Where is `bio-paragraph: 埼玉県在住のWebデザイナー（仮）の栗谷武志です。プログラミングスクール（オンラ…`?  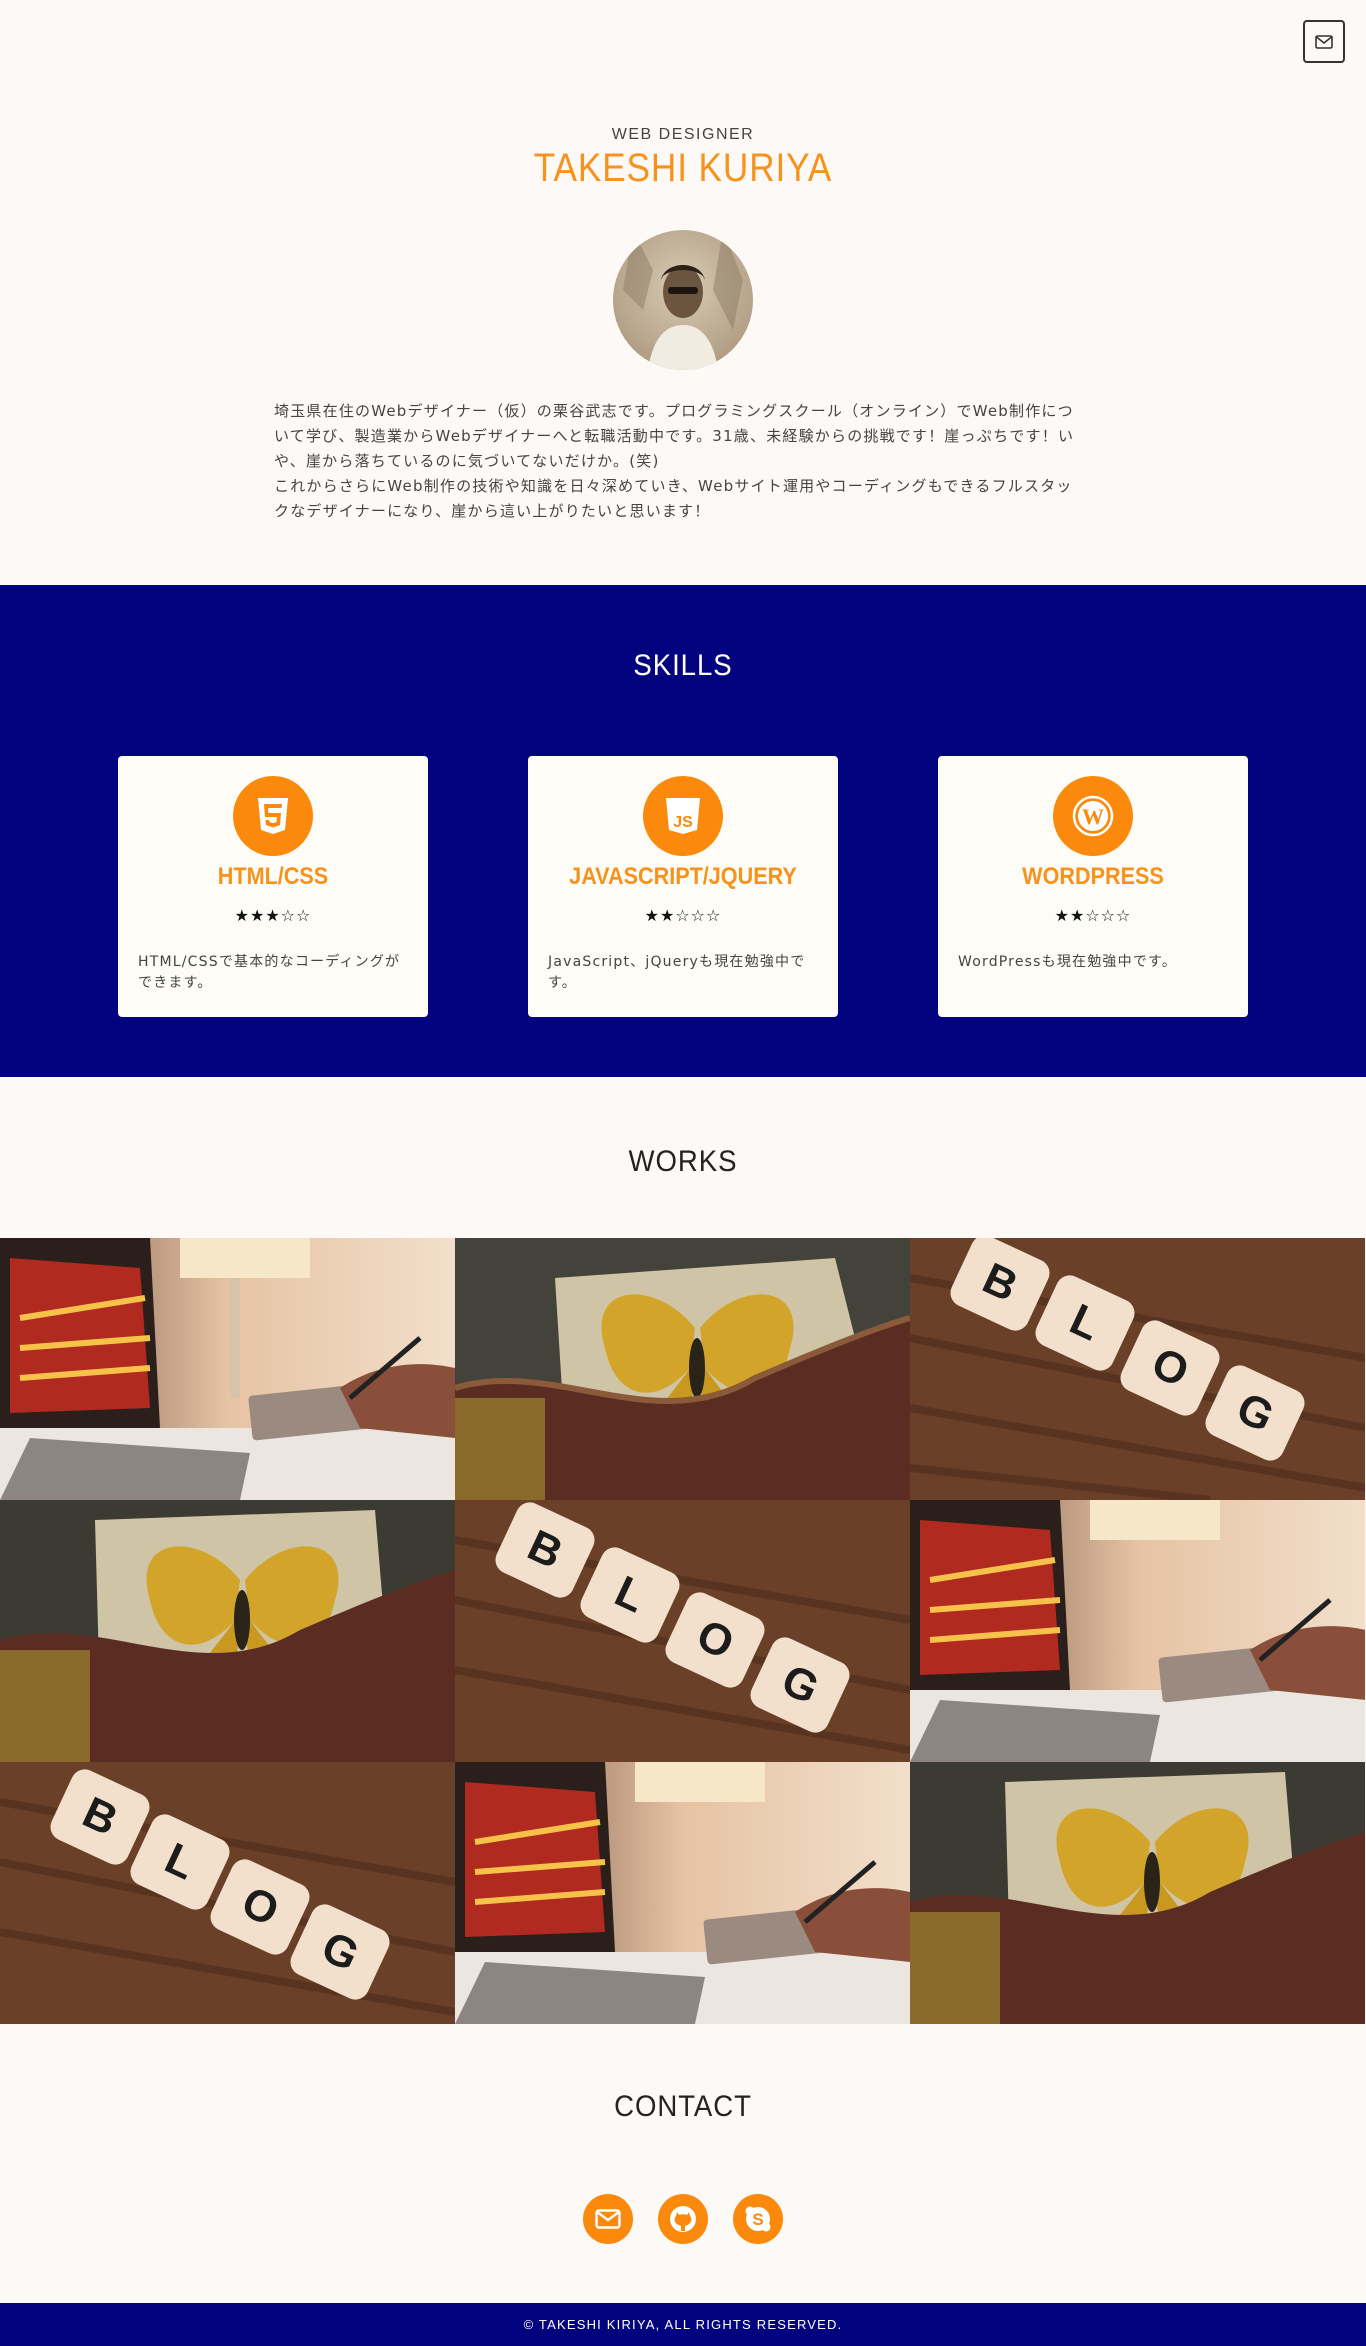 bio-paragraph: 埼玉県在住のWebデザイナー（仮）の栗谷武志です。プログラミングスクール（オンラ… is located at coordinates (674, 436).